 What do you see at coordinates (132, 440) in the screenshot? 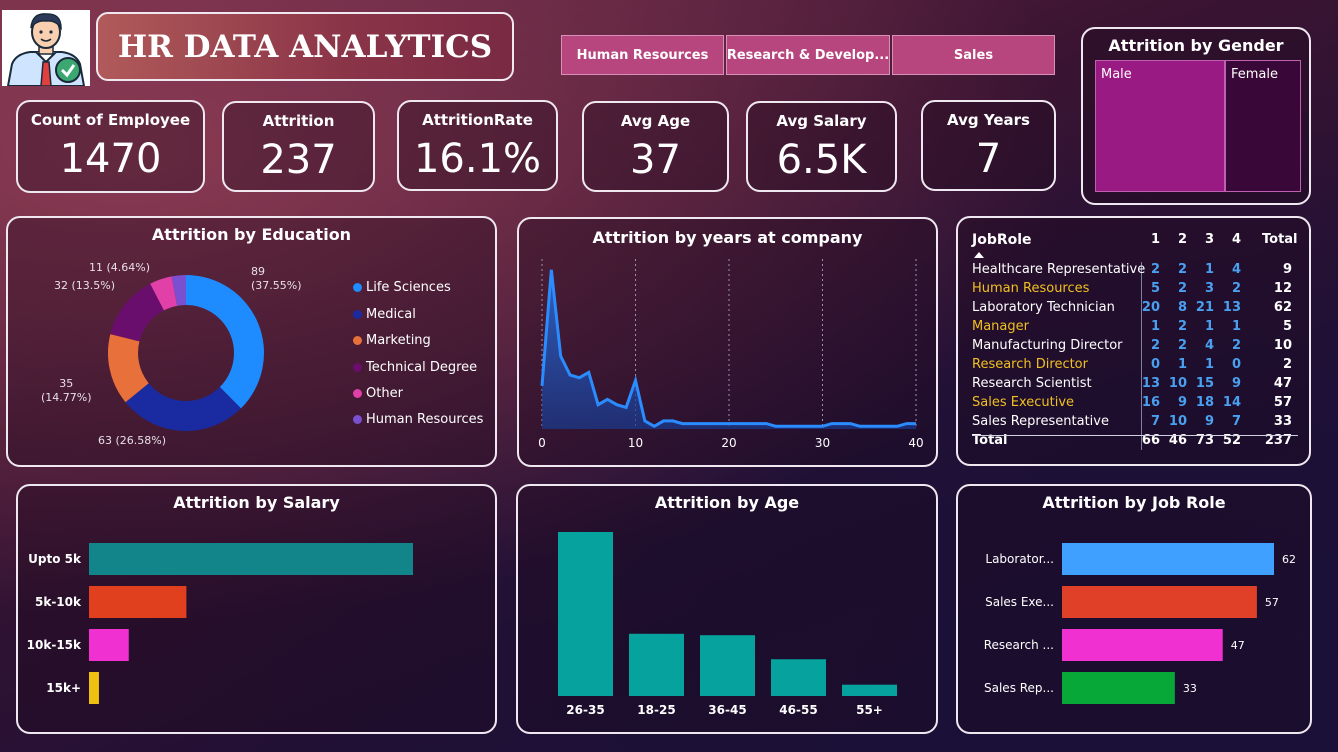
I see `donut-label-medical: 63 (26.58%)` at bounding box center [132, 440].